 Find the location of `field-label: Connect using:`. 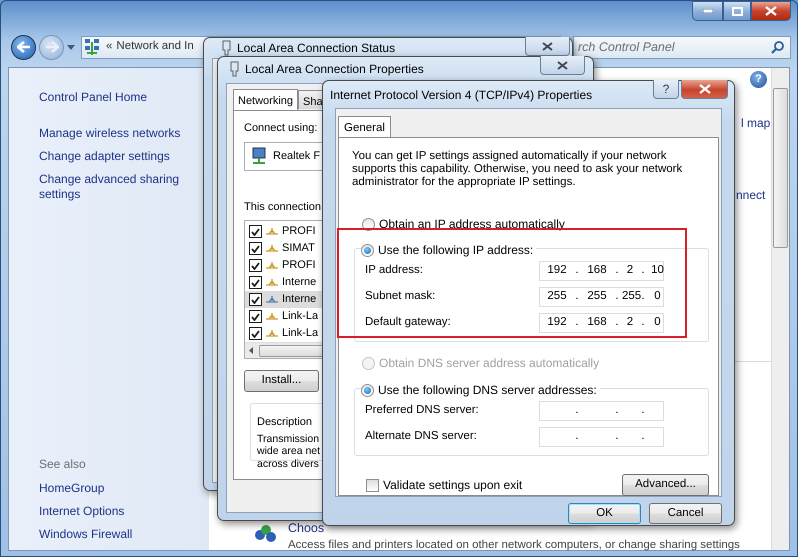

field-label: Connect using: is located at coordinates (281, 128).